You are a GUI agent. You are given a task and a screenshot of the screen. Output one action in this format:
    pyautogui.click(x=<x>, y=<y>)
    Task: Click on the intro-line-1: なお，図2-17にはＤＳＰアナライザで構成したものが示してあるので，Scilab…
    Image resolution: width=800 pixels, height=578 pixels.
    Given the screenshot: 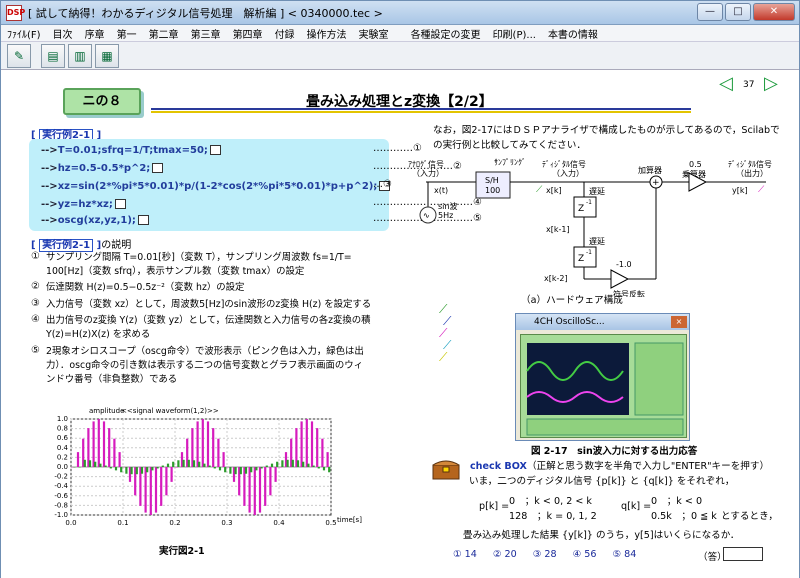 What is the action you would take?
    pyautogui.click(x=606, y=130)
    